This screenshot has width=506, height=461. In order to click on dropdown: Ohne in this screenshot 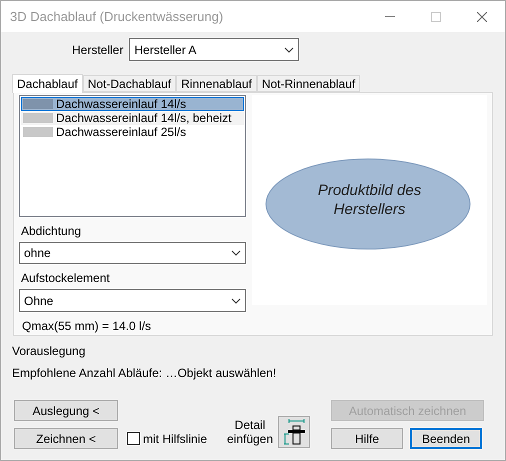, I will do `click(132, 300)`.